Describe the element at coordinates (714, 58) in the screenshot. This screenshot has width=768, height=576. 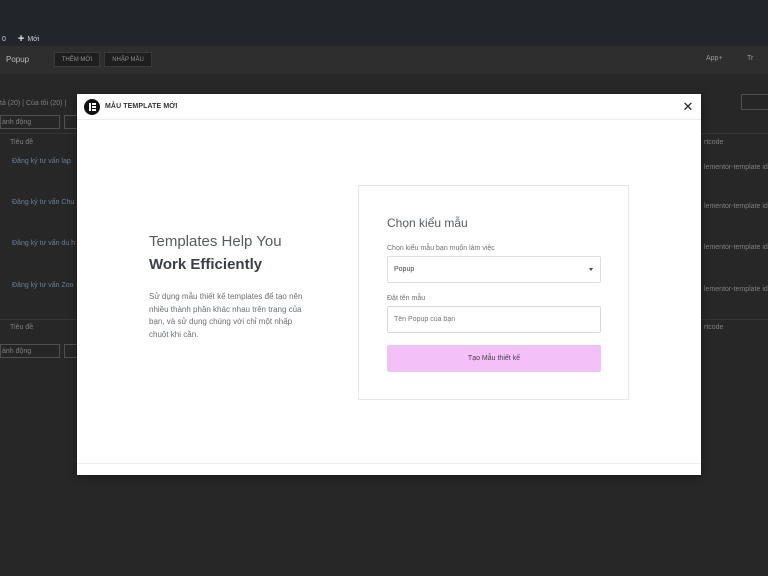
I see `apps-link: App+` at that location.